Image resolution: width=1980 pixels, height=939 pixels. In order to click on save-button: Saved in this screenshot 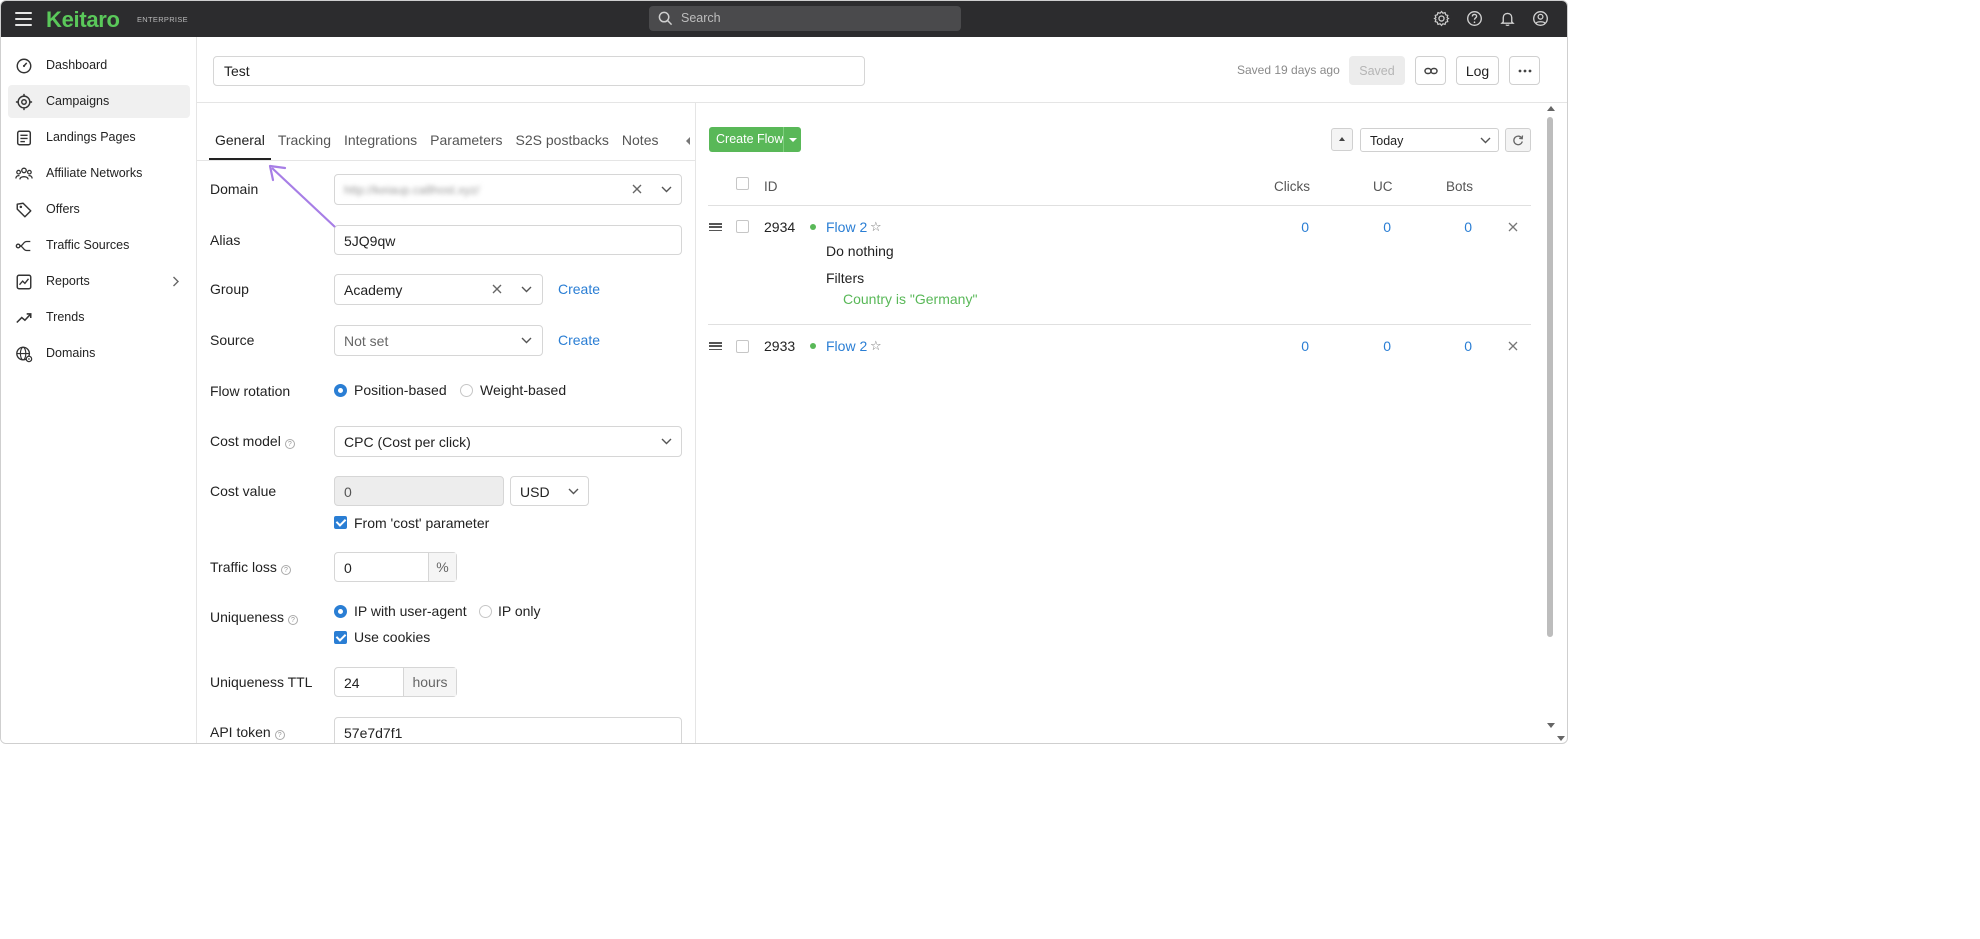, I will do `click(1377, 70)`.